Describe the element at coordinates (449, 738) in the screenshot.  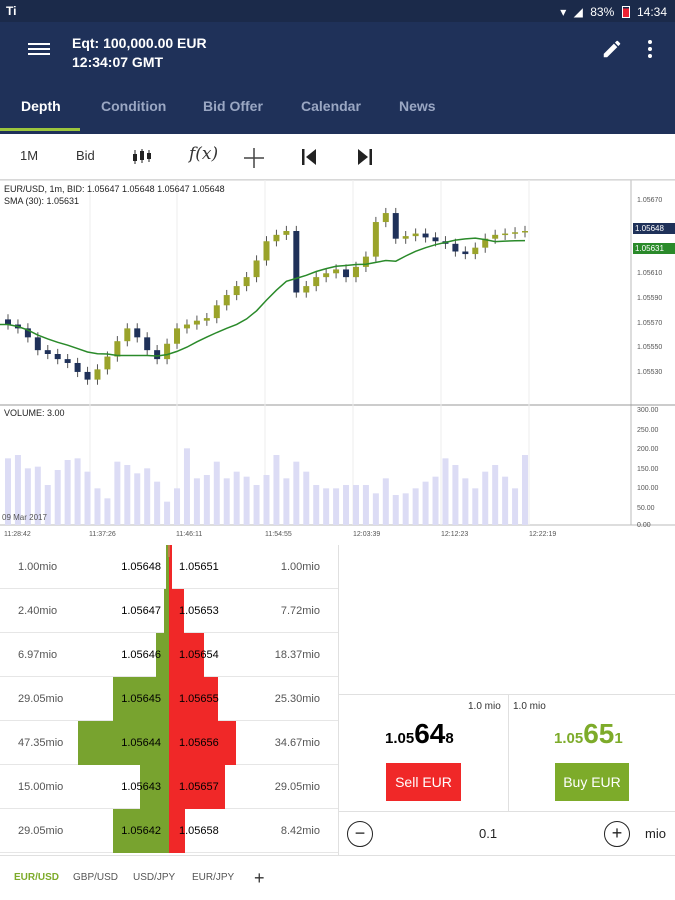
I see `sell-price-fraction: 8` at that location.